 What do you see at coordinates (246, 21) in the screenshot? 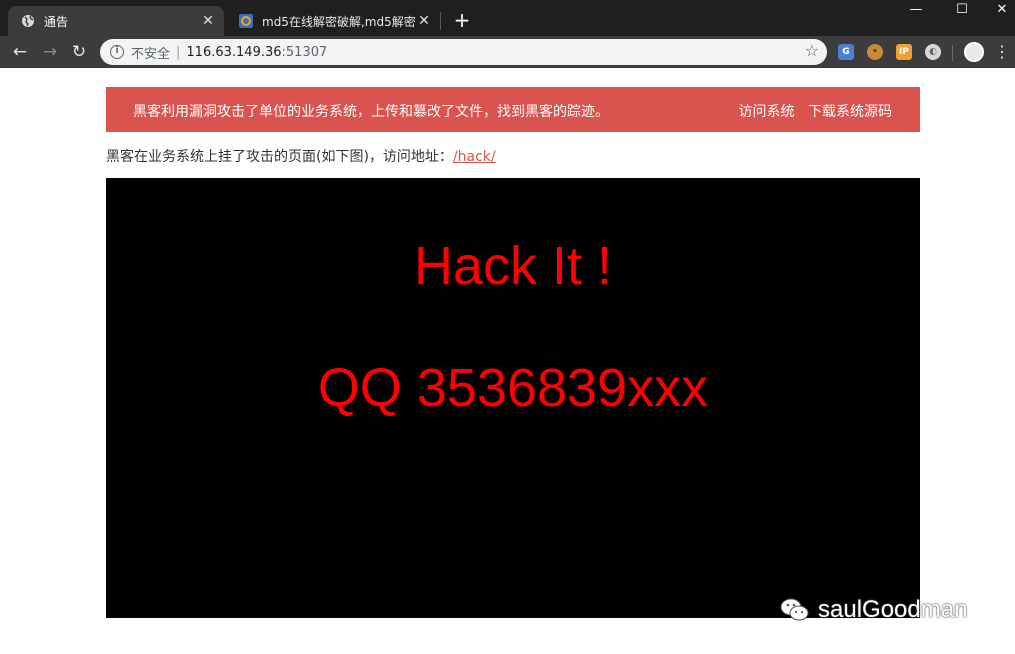
I see `site-favicon-icon` at bounding box center [246, 21].